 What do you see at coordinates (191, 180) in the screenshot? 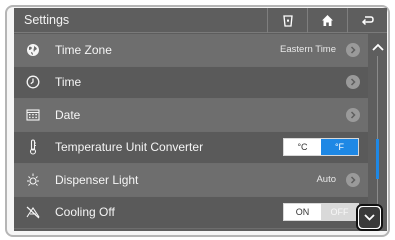
I see `row-dispenser-light: Dispenser Light Auto` at bounding box center [191, 180].